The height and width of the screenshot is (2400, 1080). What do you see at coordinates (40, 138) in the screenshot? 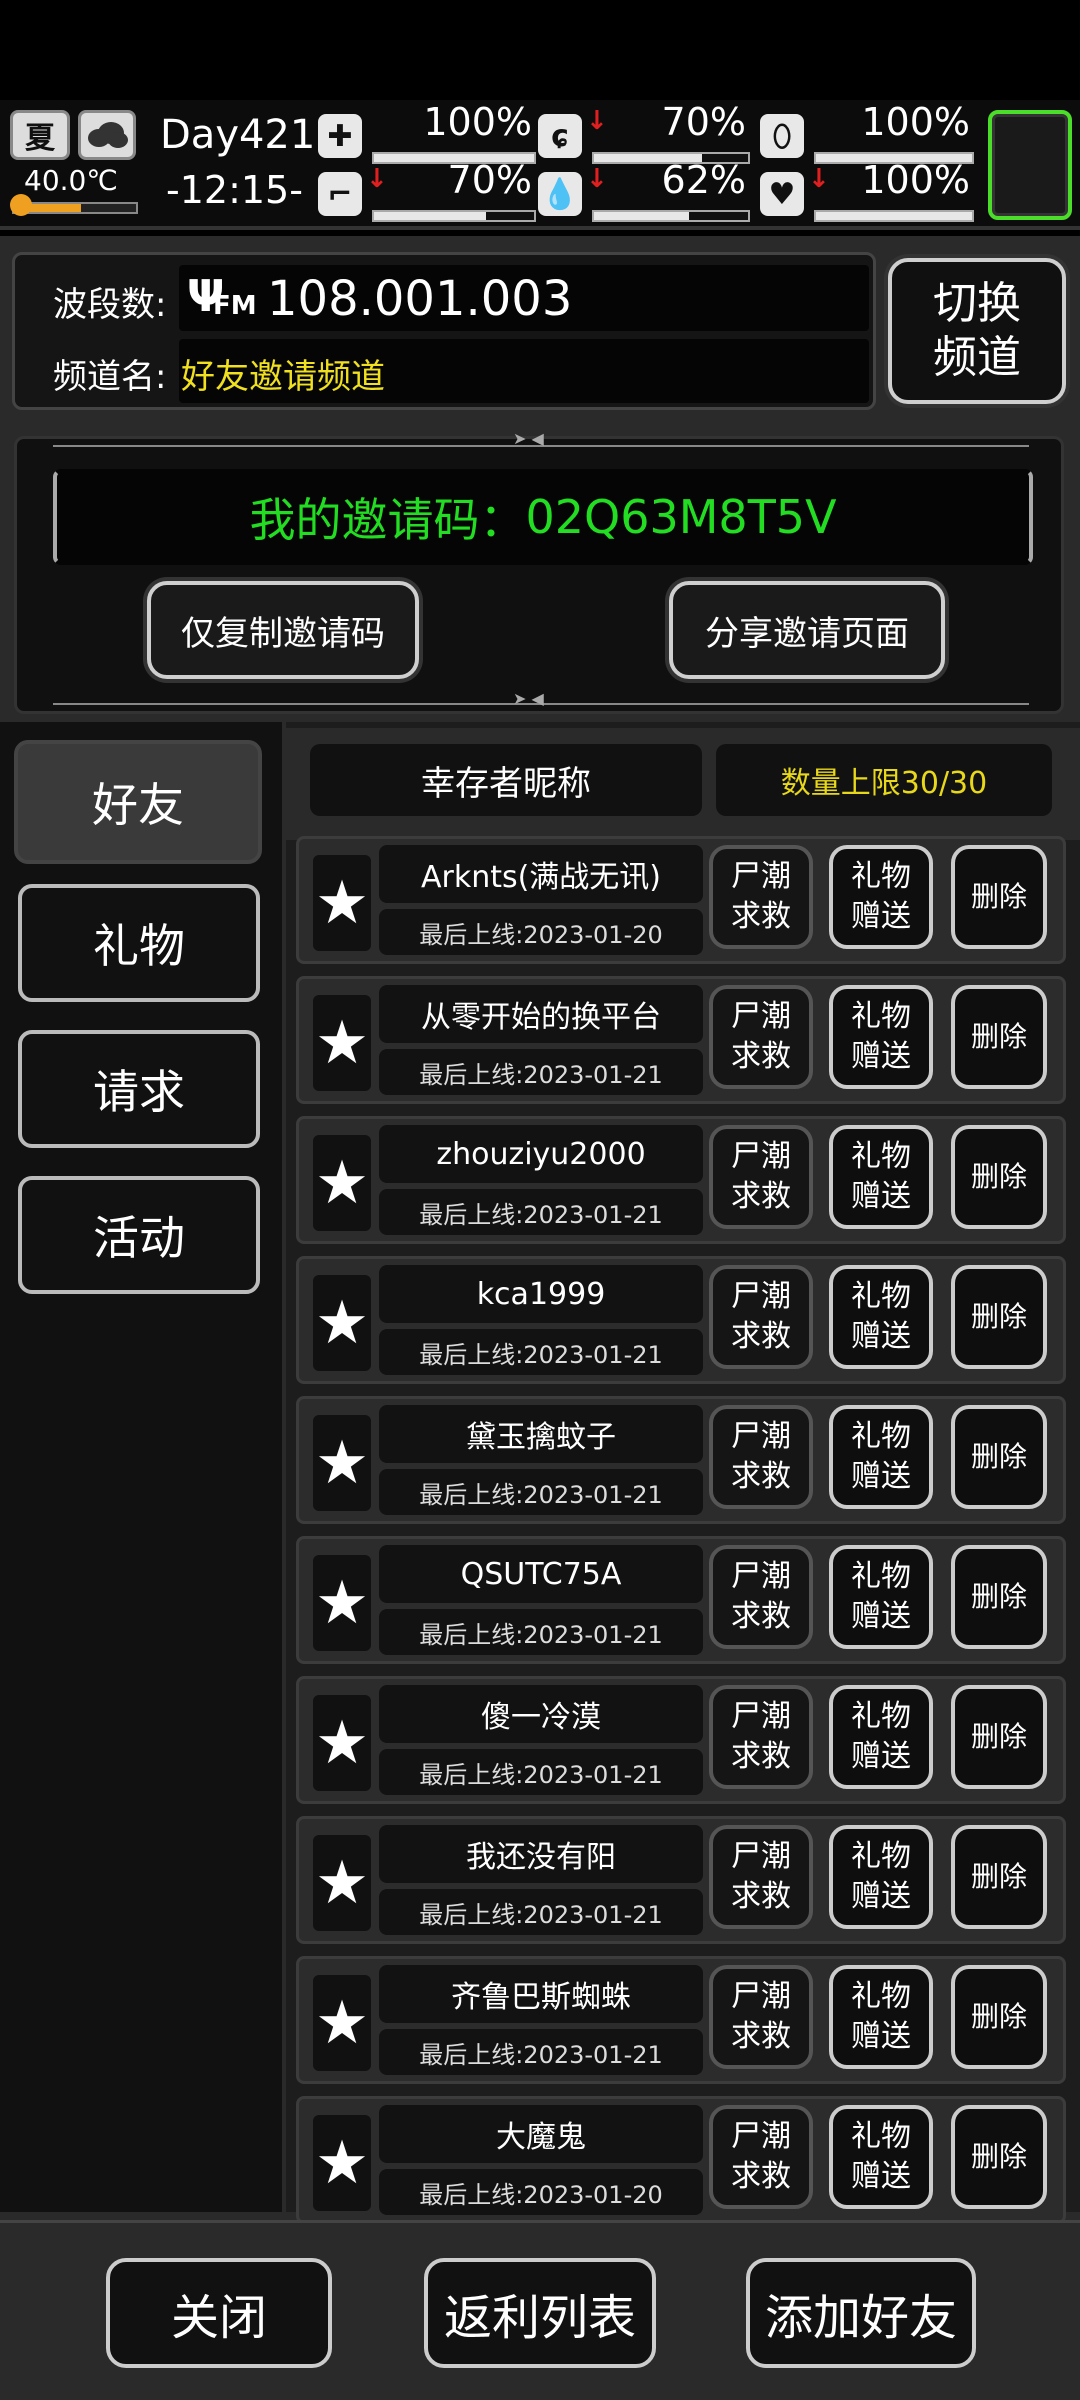
I see `season-label: 夏` at bounding box center [40, 138].